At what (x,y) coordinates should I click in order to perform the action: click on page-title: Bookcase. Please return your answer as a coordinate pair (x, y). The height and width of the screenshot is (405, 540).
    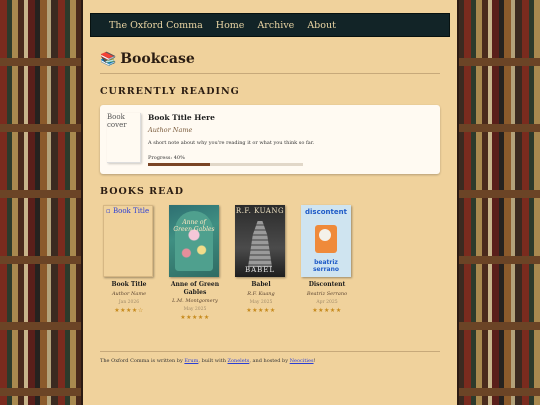
    Looking at the image, I should click on (157, 59).